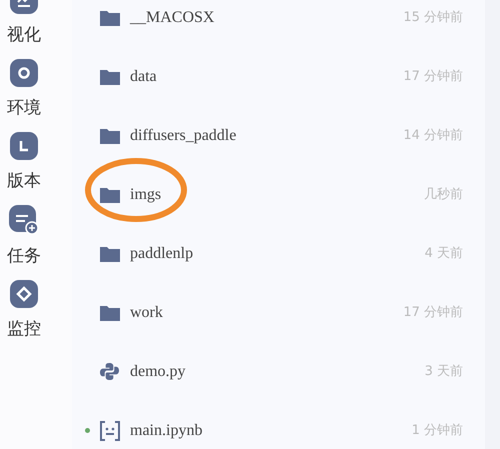  What do you see at coordinates (24, 329) in the screenshot?
I see `sidebar-label: 监控` at bounding box center [24, 329].